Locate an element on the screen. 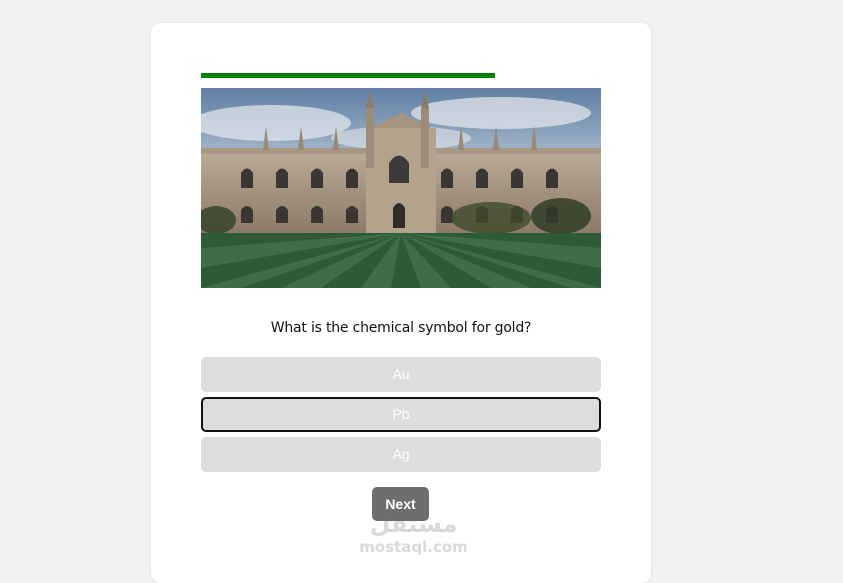  next-button: Next is located at coordinates (400, 504).